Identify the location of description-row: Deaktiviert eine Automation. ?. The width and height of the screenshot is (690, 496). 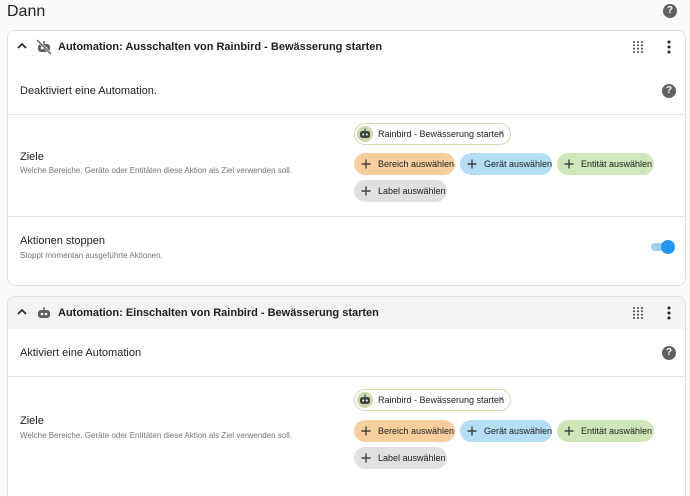
(346, 93).